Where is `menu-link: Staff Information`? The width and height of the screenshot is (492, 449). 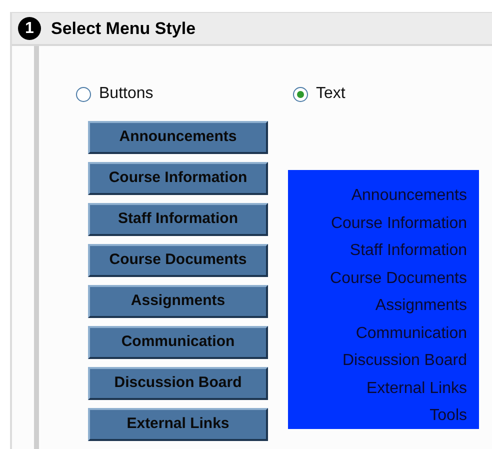 menu-link: Staff Information is located at coordinates (408, 250).